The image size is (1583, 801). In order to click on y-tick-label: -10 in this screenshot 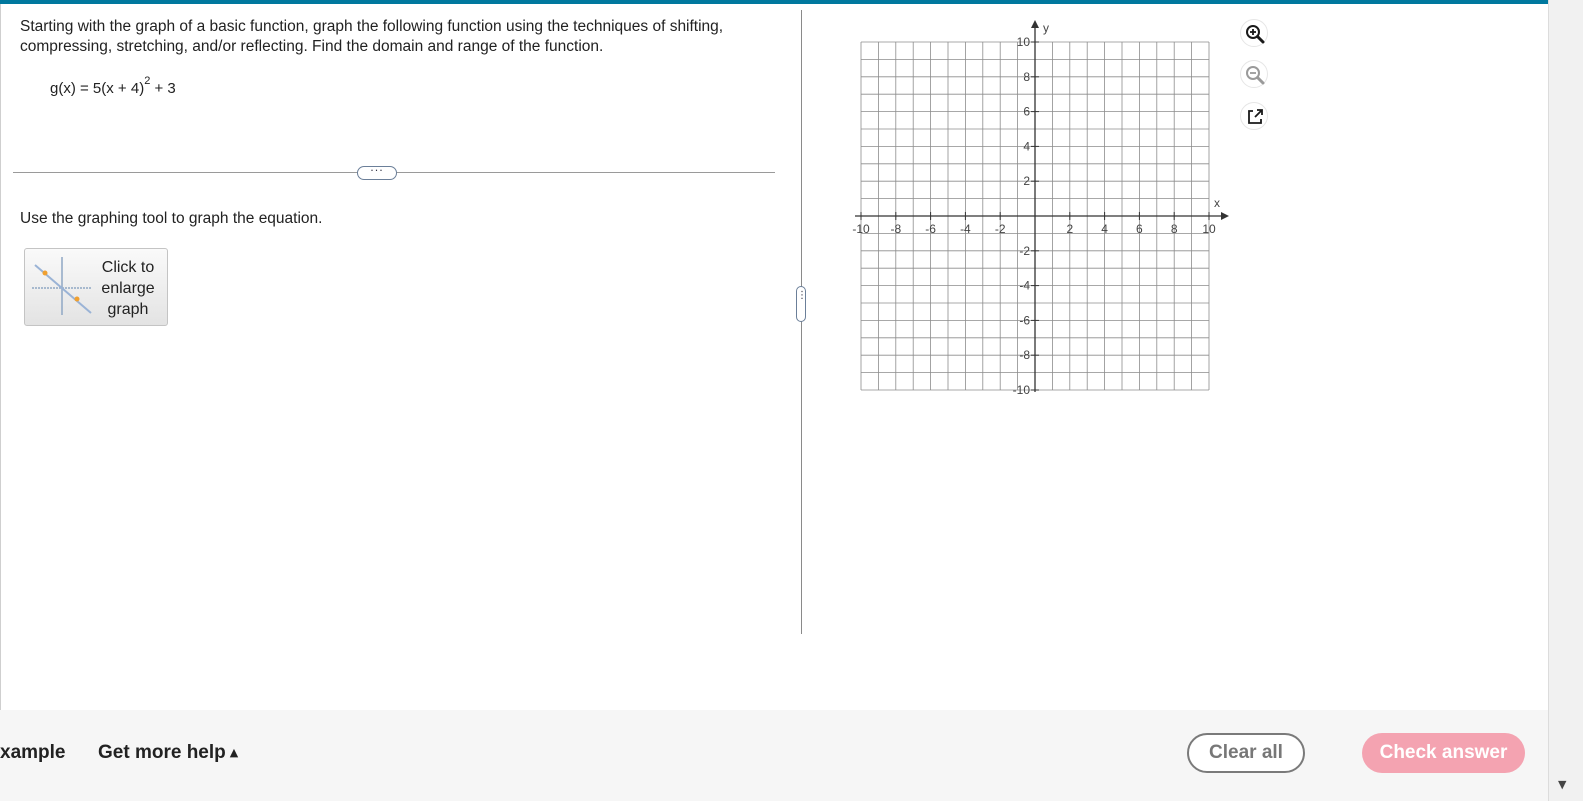, I will do `click(1022, 390)`.